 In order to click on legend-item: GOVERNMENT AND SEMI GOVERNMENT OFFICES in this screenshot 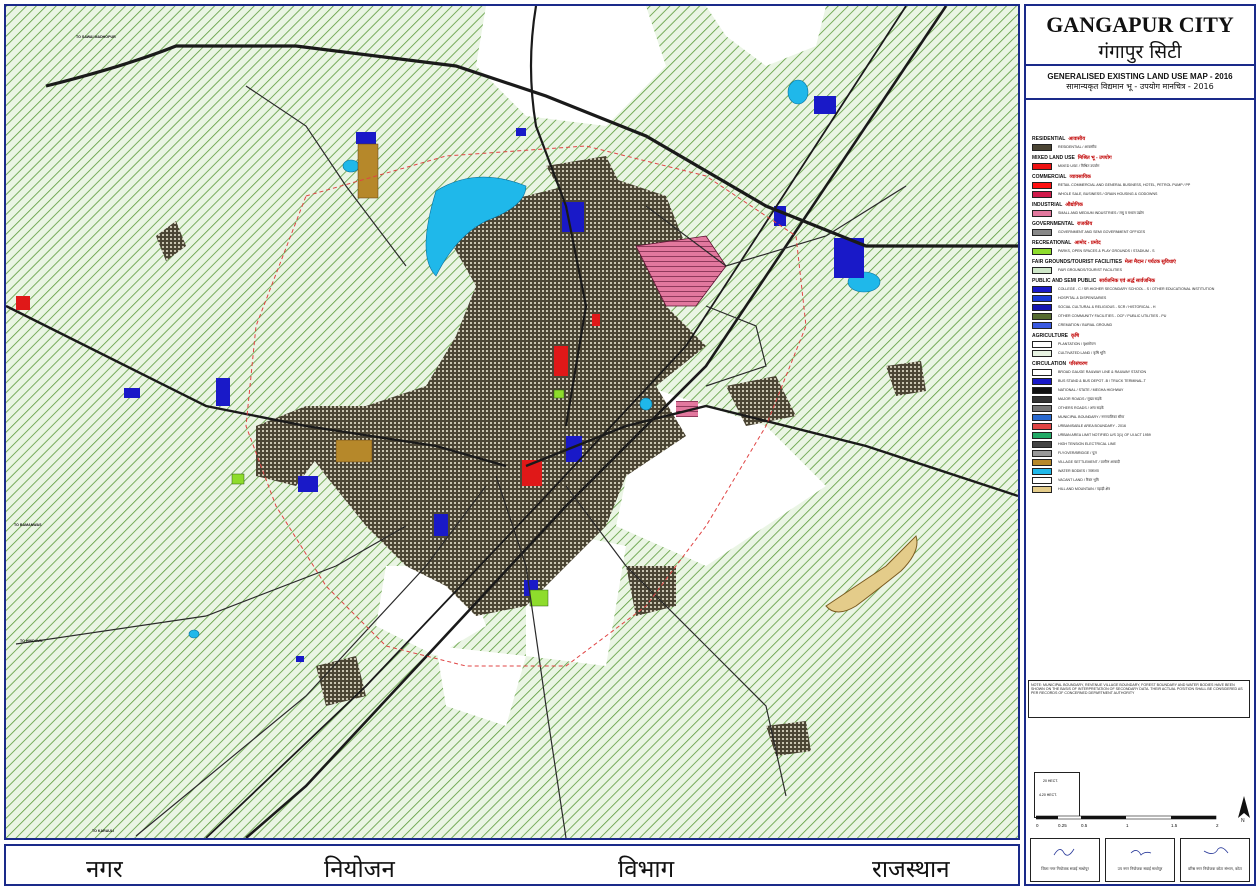, I will do `click(1142, 232)`.